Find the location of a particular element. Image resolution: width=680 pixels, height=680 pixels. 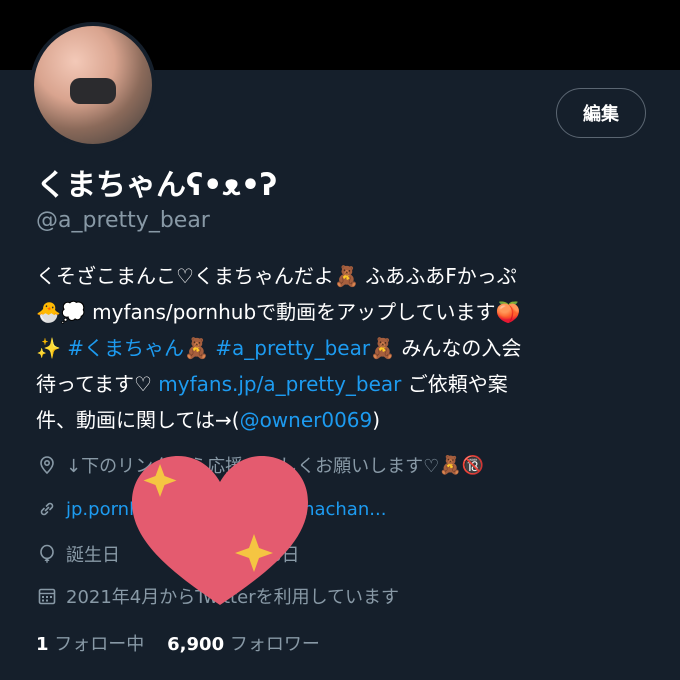

peach-emoji: 🍑 is located at coordinates (508, 312).